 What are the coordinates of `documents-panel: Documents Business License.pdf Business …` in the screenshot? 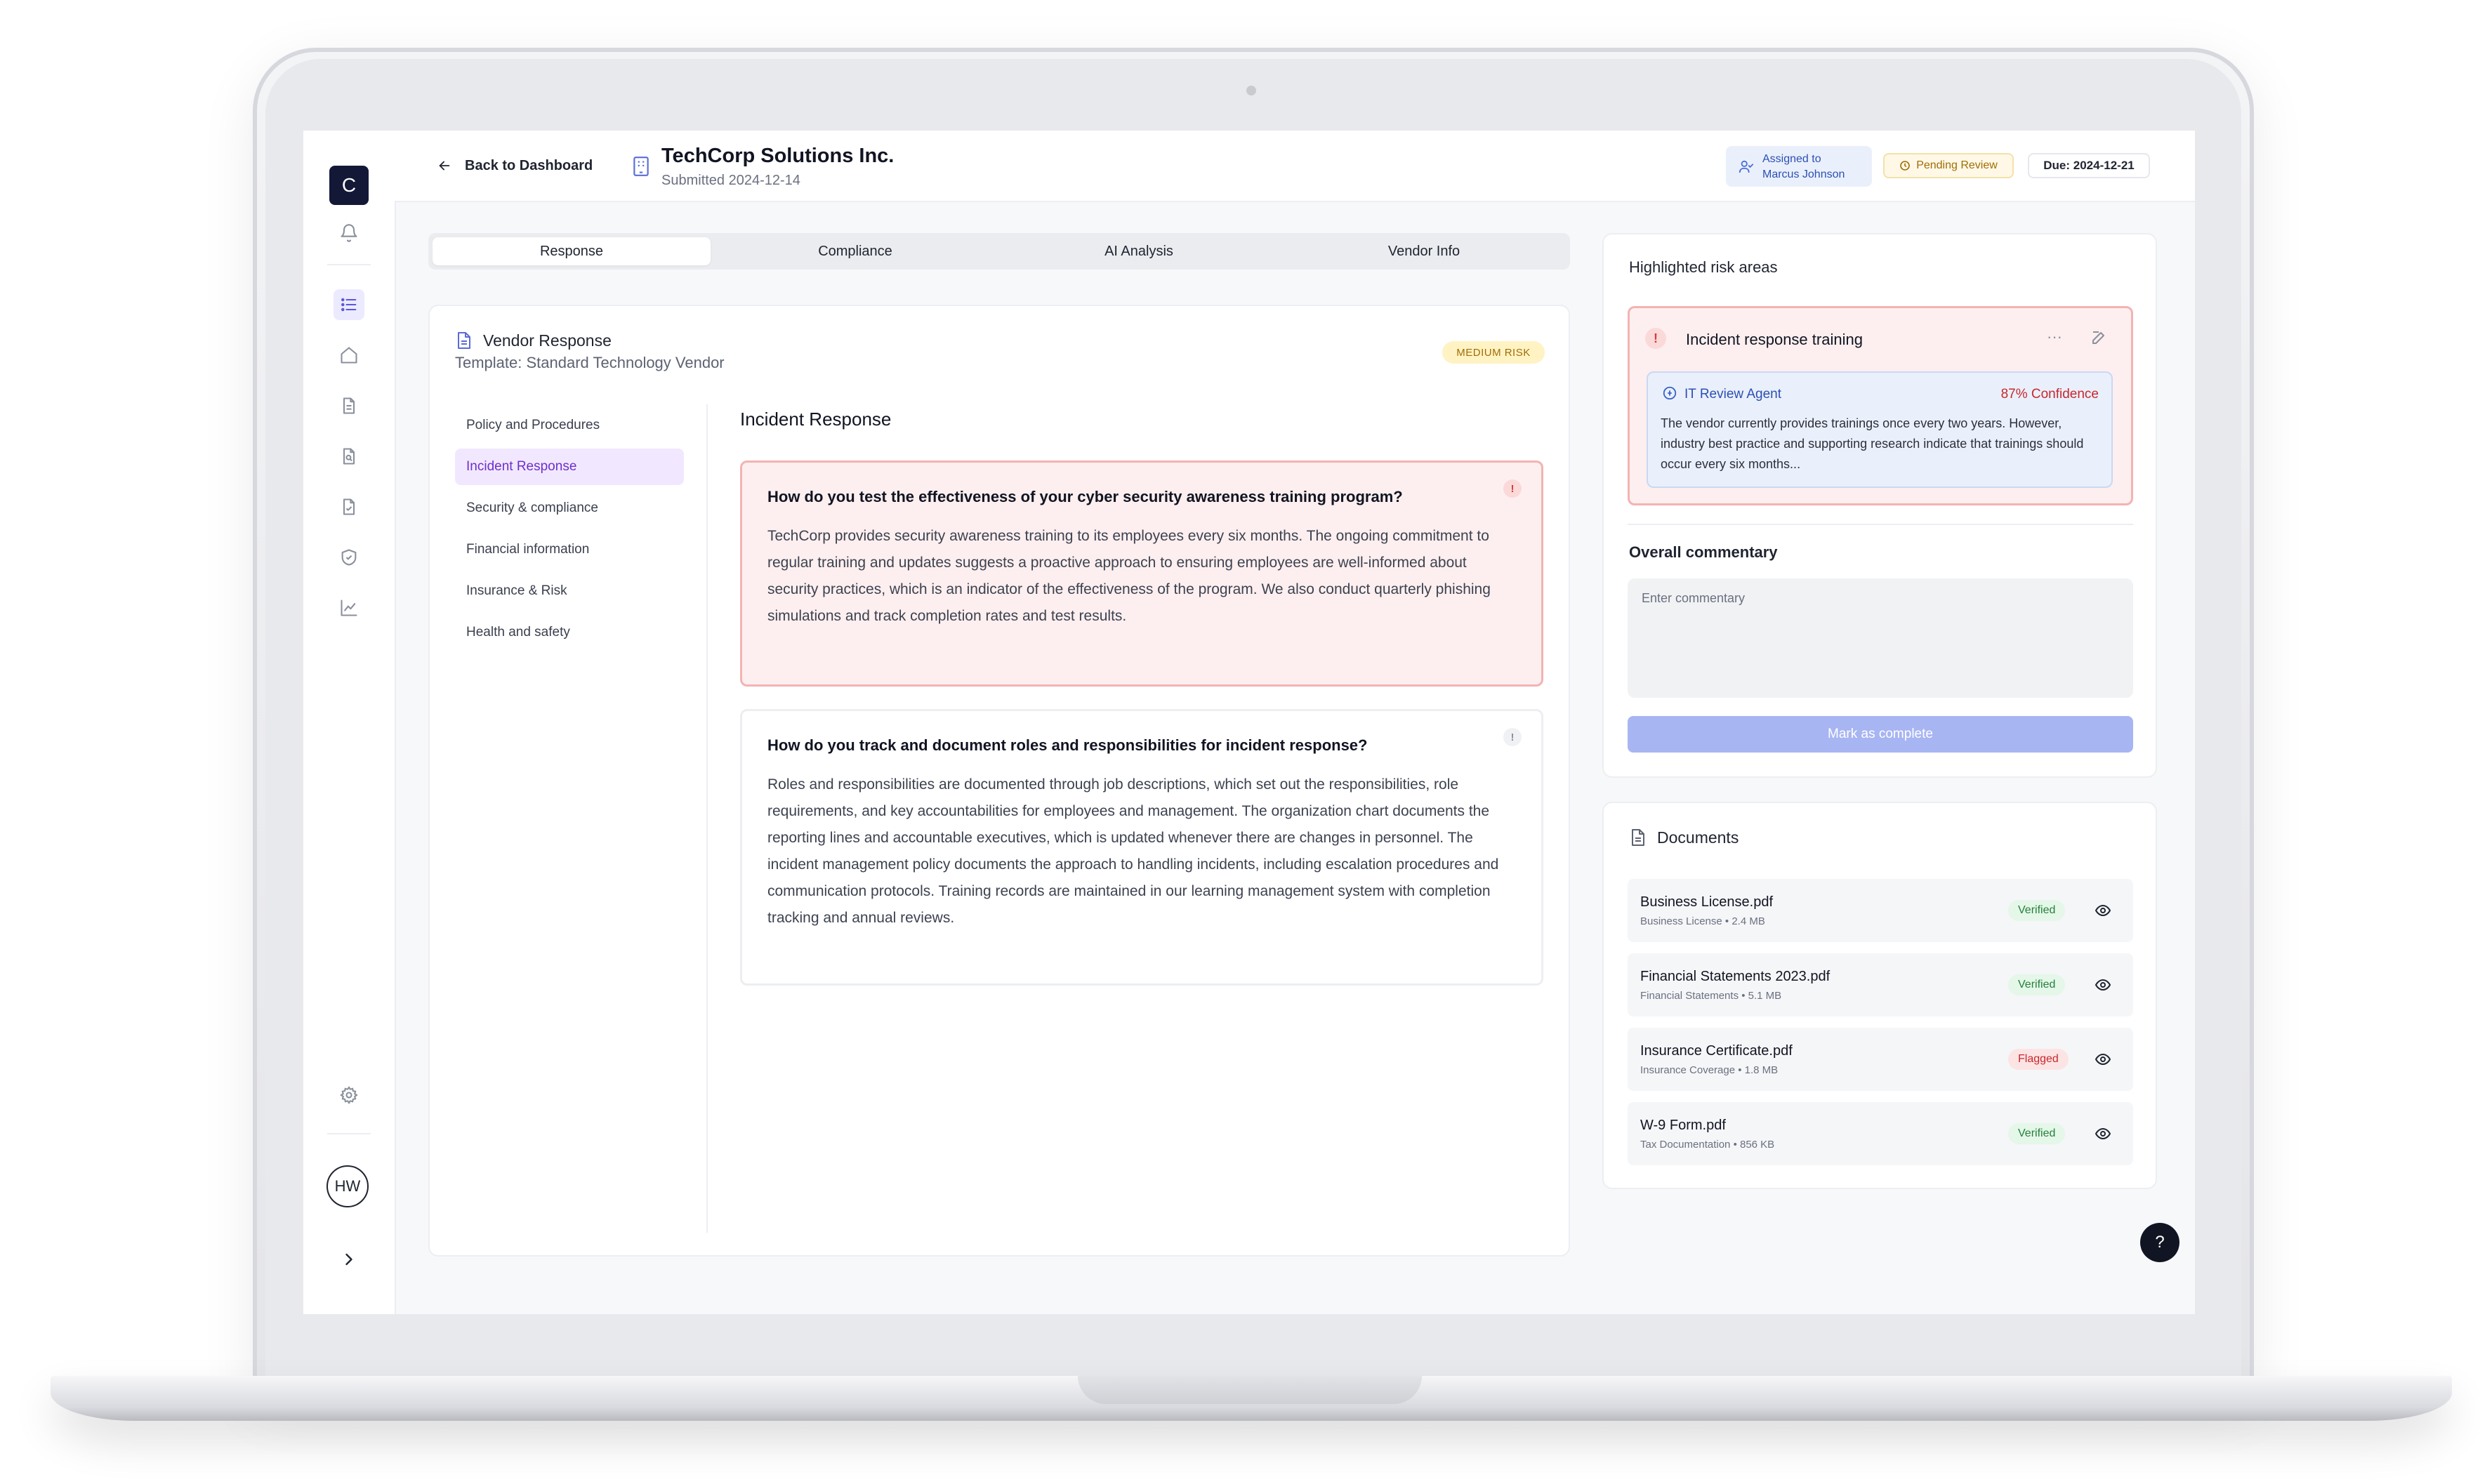 It's located at (1879, 996).